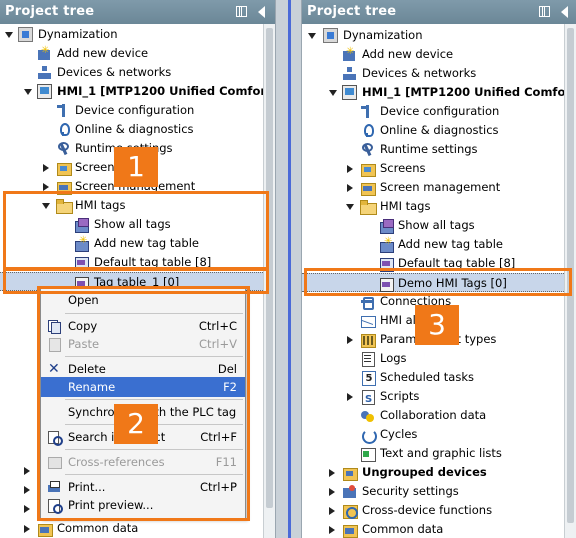  Describe the element at coordinates (433, 398) in the screenshot. I see `tree-item-scripts: Scripts` at that location.